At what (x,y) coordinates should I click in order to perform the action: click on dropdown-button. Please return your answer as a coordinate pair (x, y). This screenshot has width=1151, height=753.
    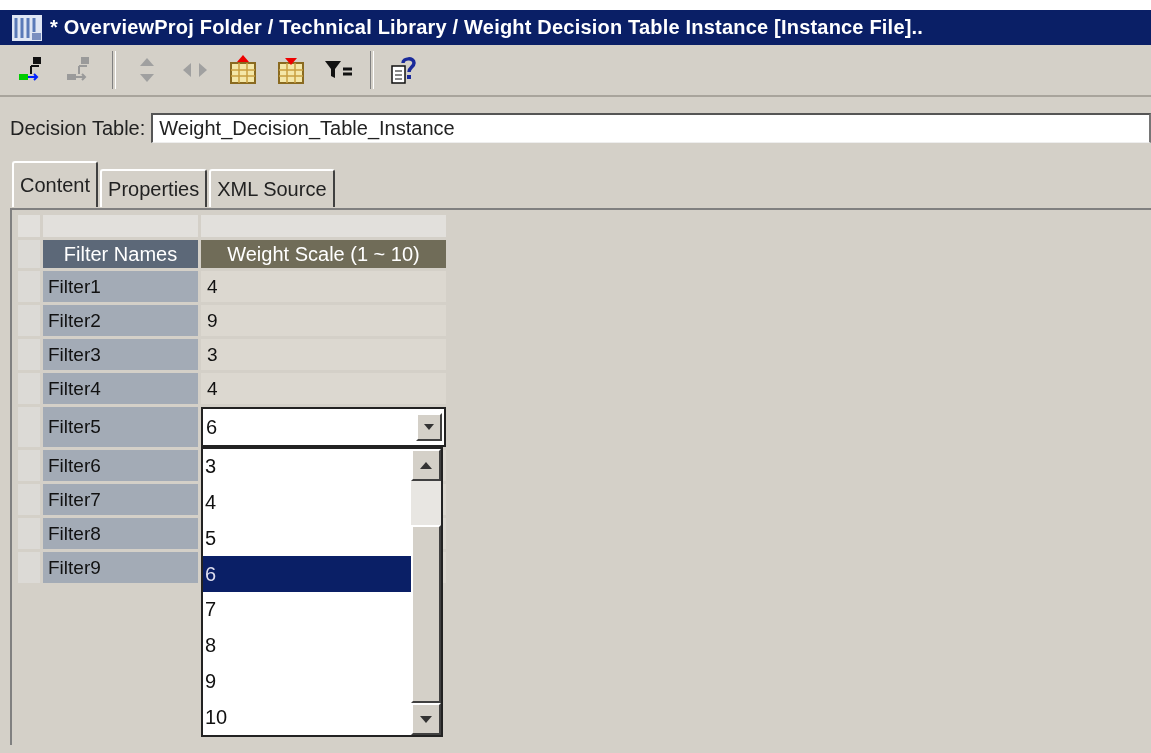
    Looking at the image, I should click on (429, 427).